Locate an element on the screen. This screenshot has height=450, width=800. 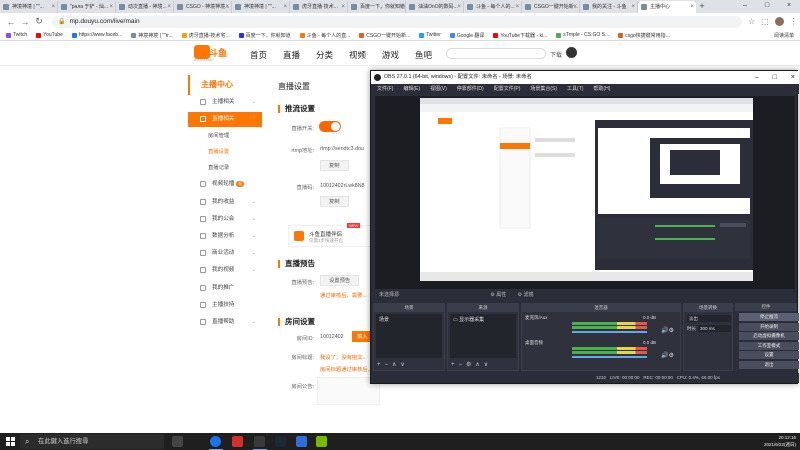
obs-menu-item: 帮助(H) is located at coordinates (601, 89).